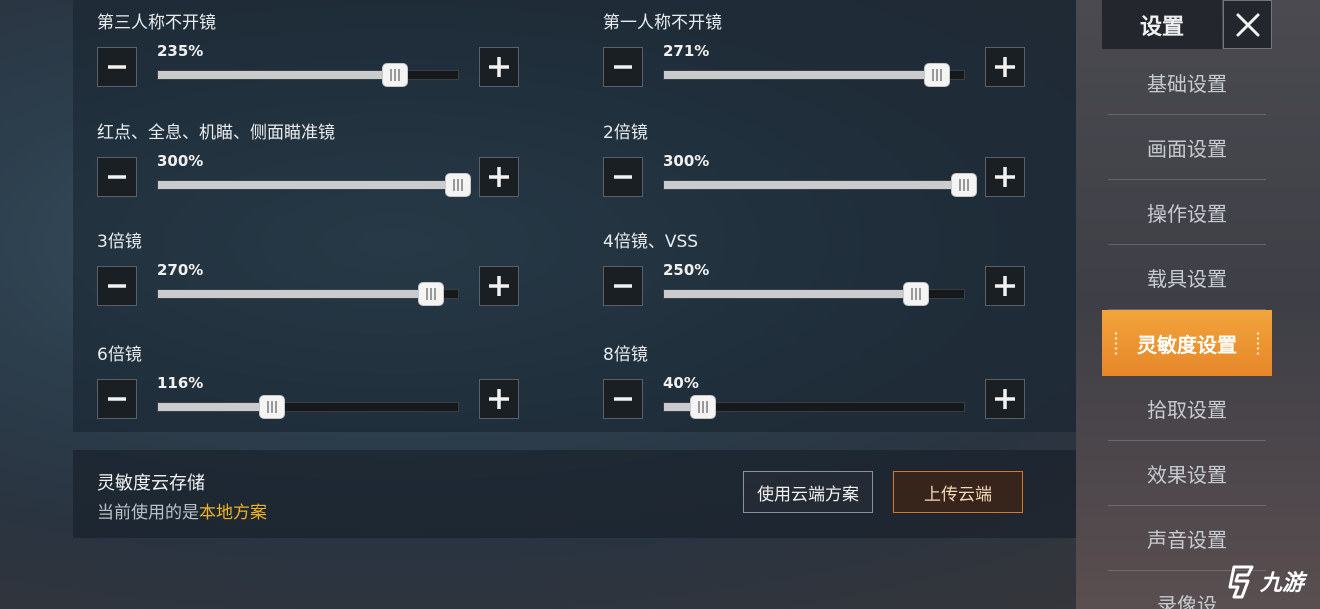 The width and height of the screenshot is (1320, 609). I want to click on cloud-storage-title: 灵敏度云存储, so click(151, 483).